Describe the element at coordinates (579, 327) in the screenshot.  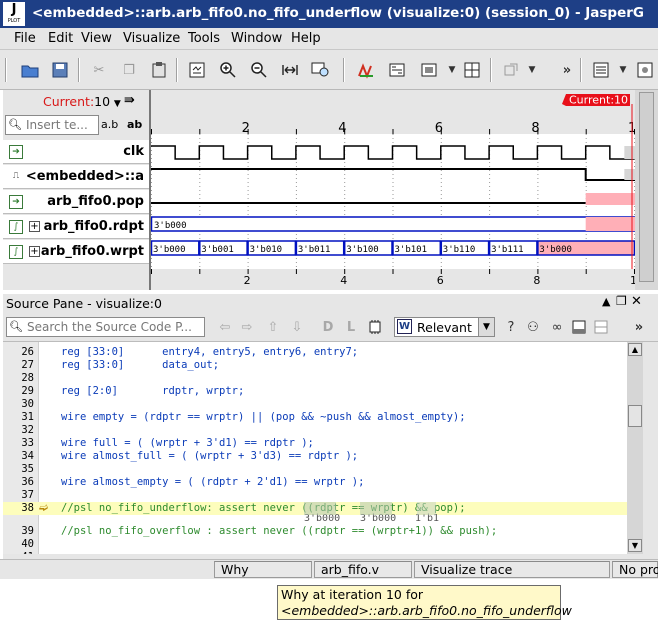
I see `table-icon` at that location.